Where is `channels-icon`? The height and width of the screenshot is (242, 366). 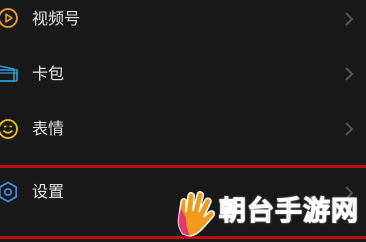
channels-icon is located at coordinates (10, 18).